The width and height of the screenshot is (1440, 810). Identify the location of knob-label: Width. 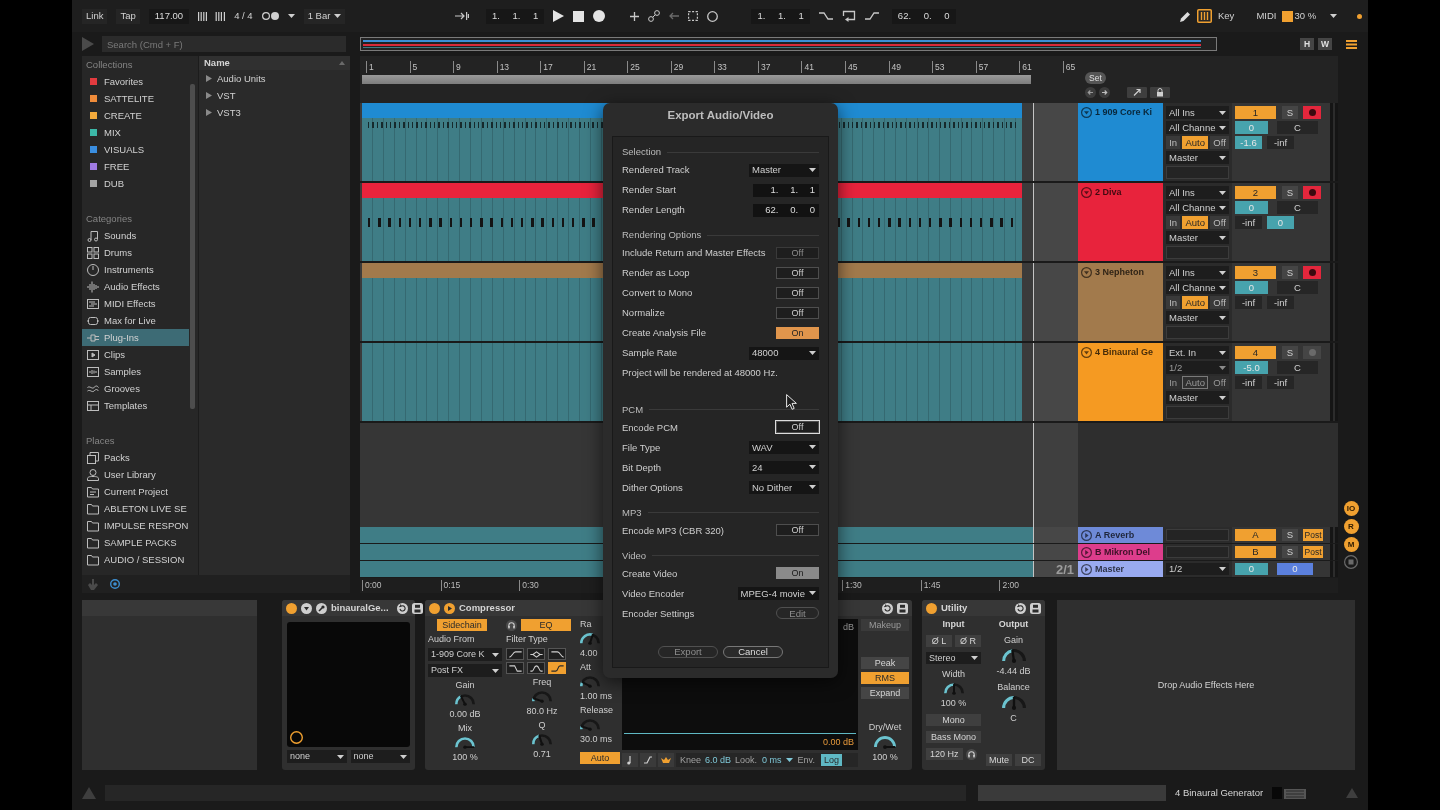
(953, 674).